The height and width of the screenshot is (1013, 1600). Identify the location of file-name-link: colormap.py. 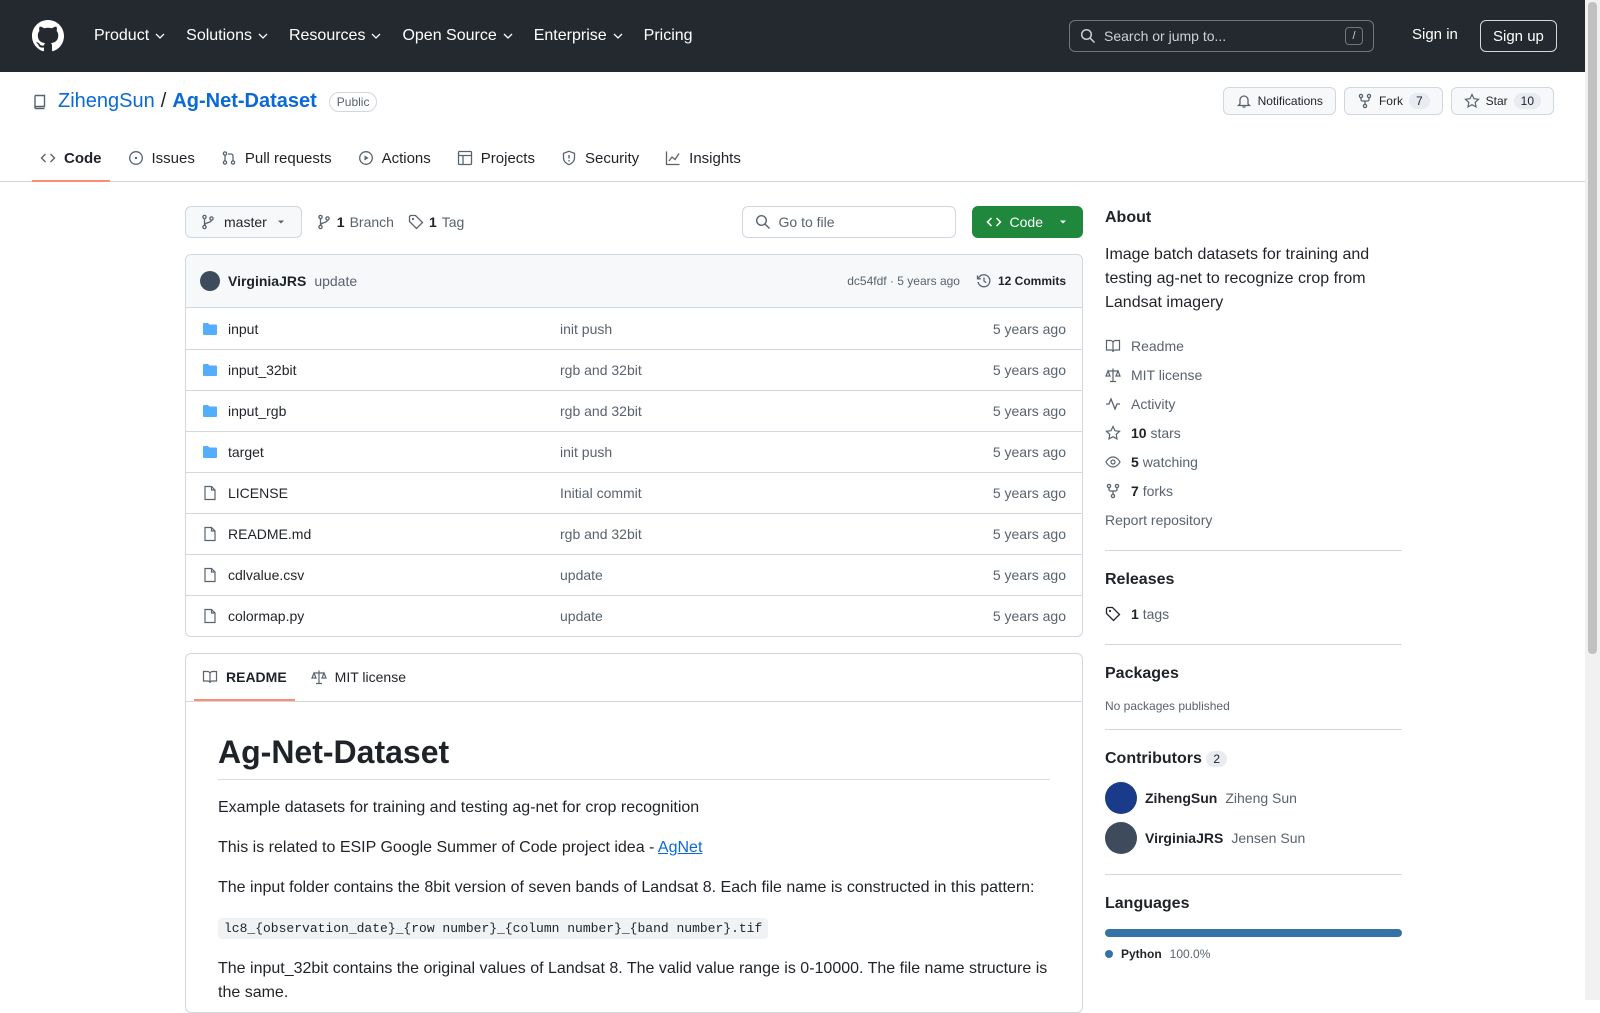
(394, 616).